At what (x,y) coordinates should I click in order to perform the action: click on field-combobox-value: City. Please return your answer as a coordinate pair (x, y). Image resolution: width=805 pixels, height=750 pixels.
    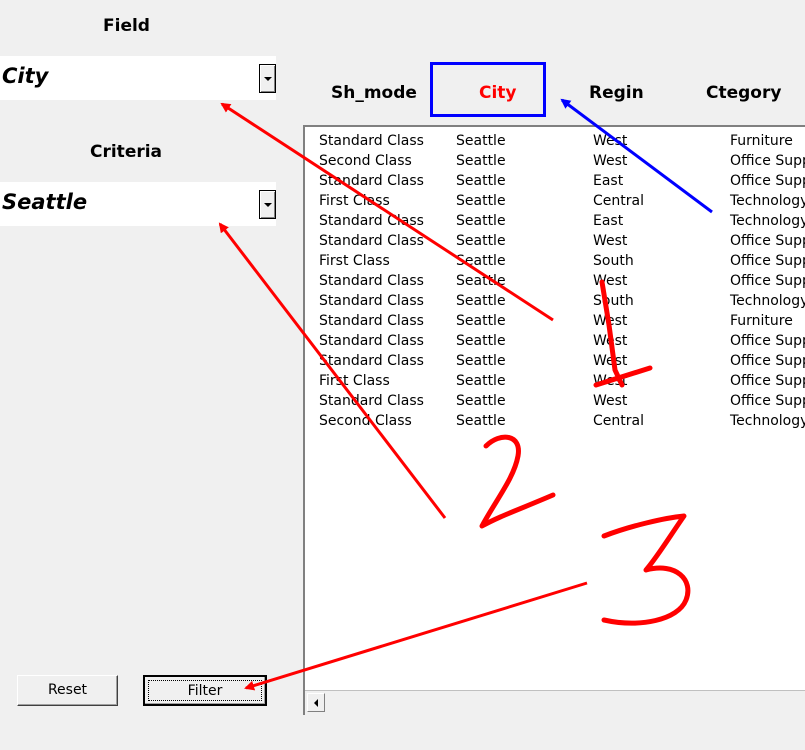
    Looking at the image, I should click on (25, 76).